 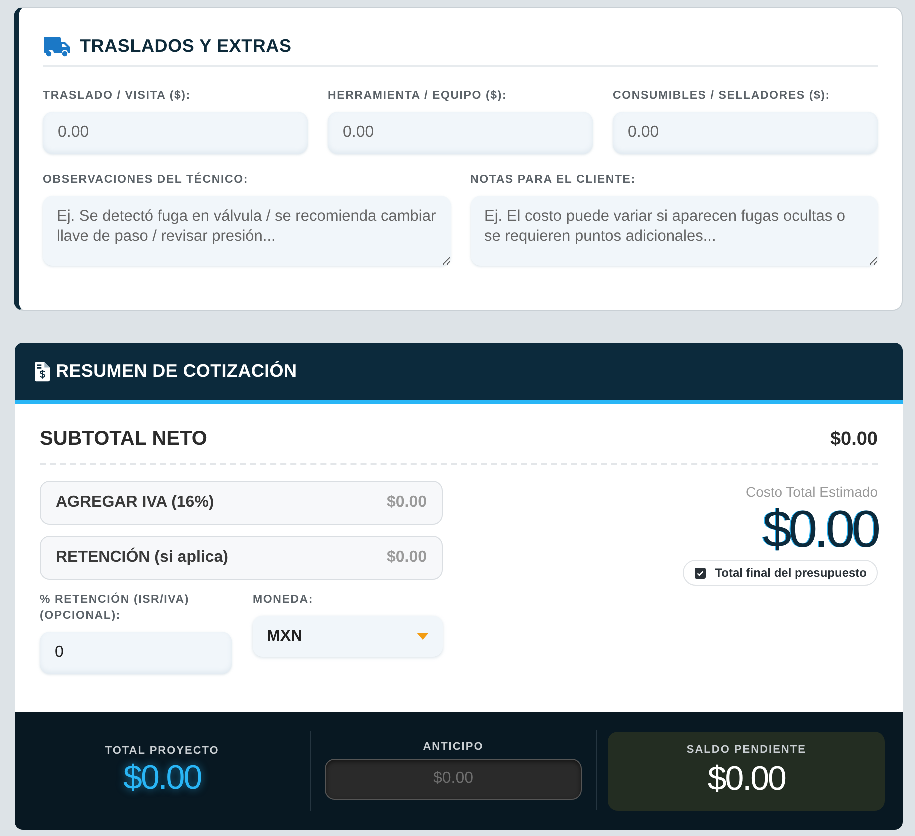 I want to click on truck-icon, so click(x=57, y=46).